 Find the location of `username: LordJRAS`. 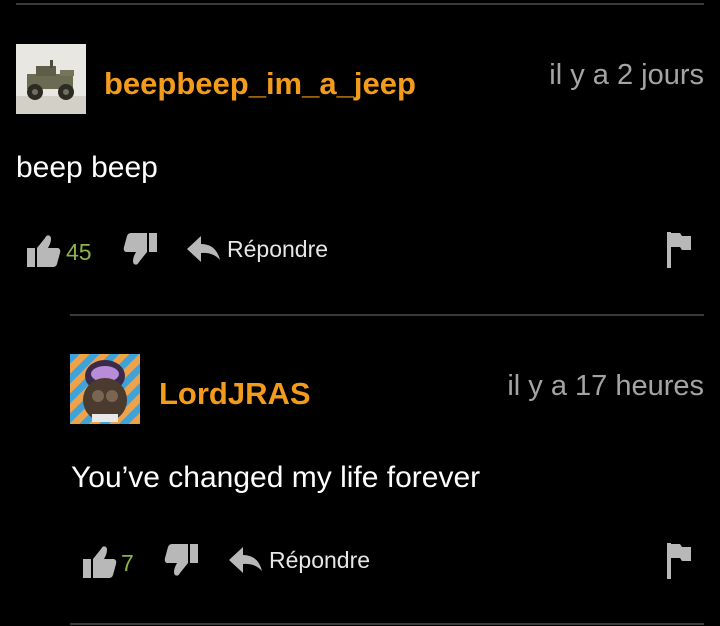

username: LordJRAS is located at coordinates (235, 394).